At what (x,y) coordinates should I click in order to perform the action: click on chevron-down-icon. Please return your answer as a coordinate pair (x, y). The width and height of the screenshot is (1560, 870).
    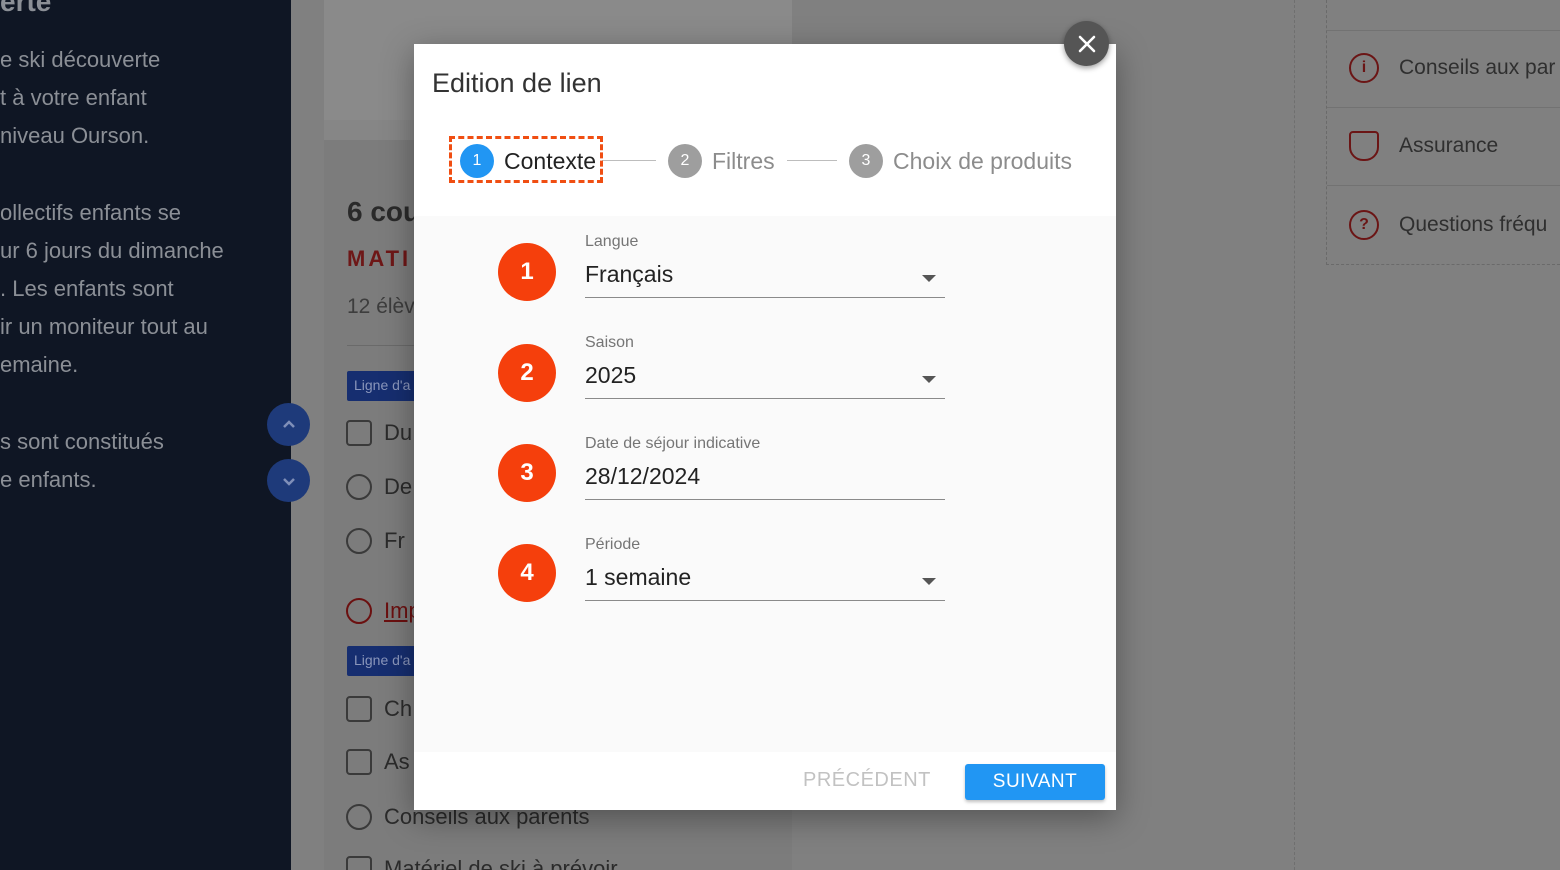
    Looking at the image, I should click on (288, 481).